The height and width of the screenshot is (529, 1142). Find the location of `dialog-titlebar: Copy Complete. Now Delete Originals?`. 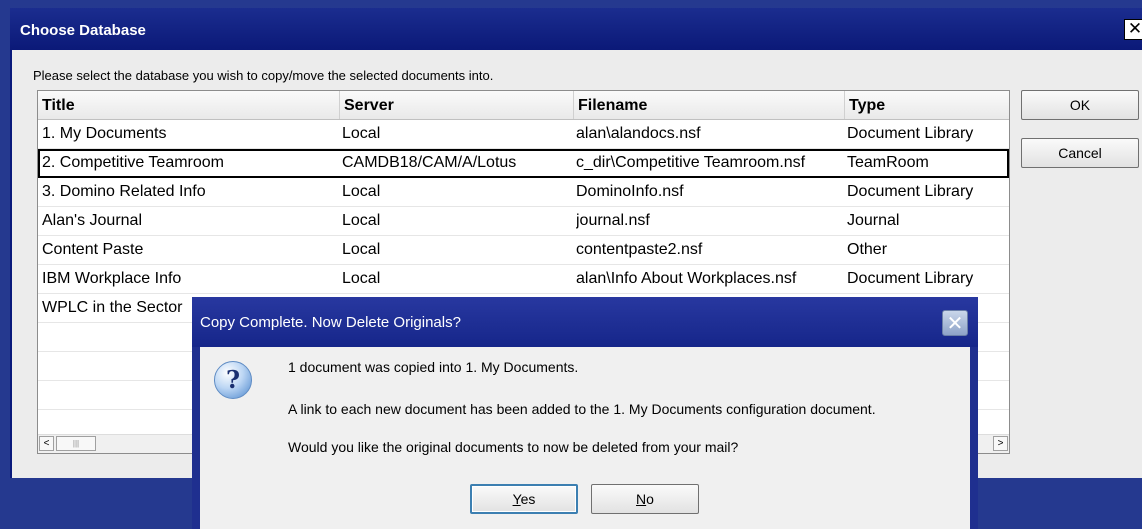

dialog-titlebar: Copy Complete. Now Delete Originals? is located at coordinates (585, 322).